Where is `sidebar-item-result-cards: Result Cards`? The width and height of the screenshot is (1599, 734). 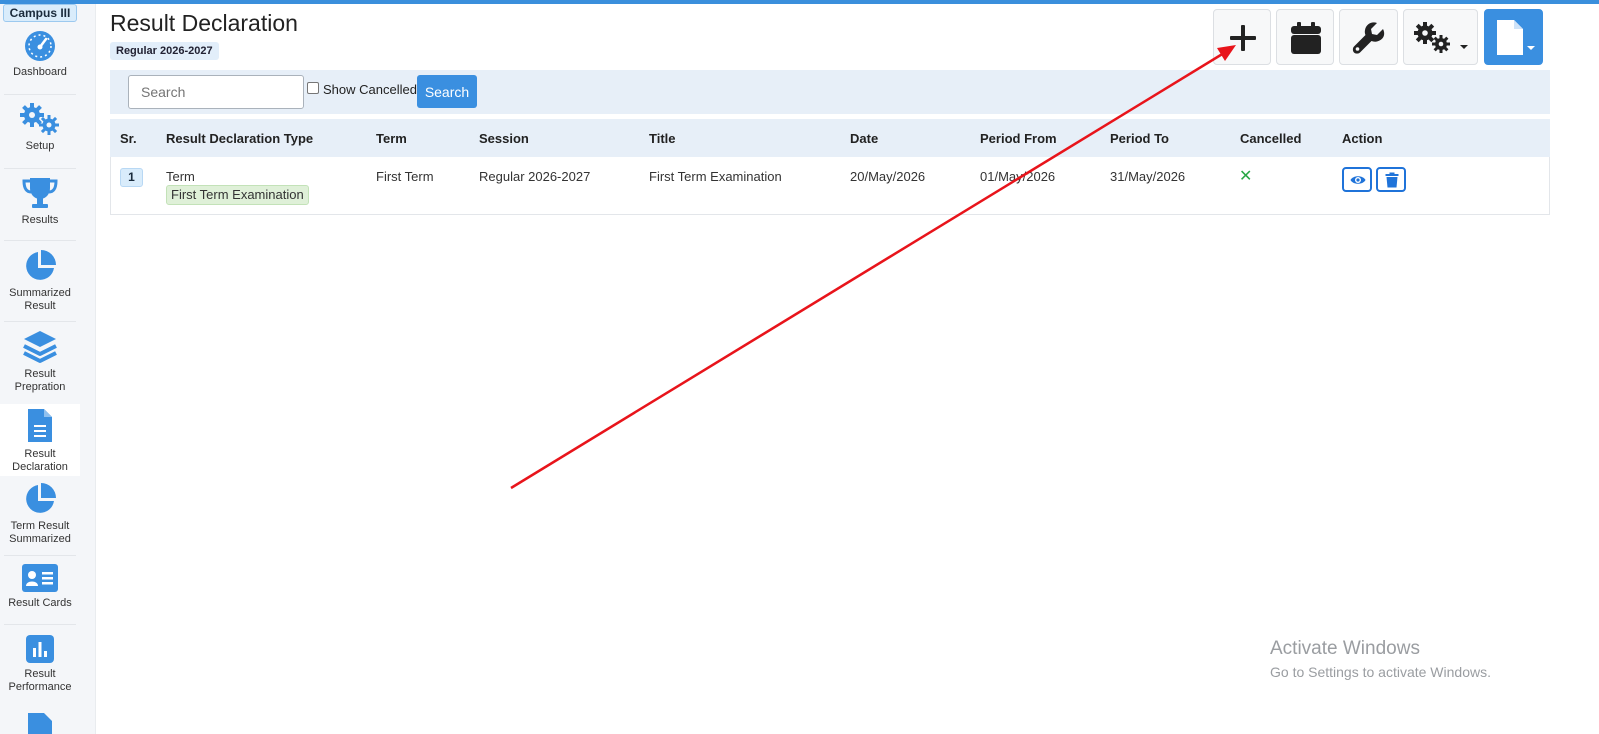
sidebar-item-result-cards: Result Cards is located at coordinates (40, 591).